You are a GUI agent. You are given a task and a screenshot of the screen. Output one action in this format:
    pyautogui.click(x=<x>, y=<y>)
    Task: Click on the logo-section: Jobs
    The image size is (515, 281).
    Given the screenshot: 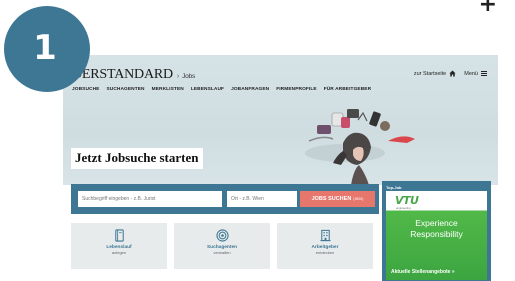 What is the action you would take?
    pyautogui.click(x=188, y=76)
    